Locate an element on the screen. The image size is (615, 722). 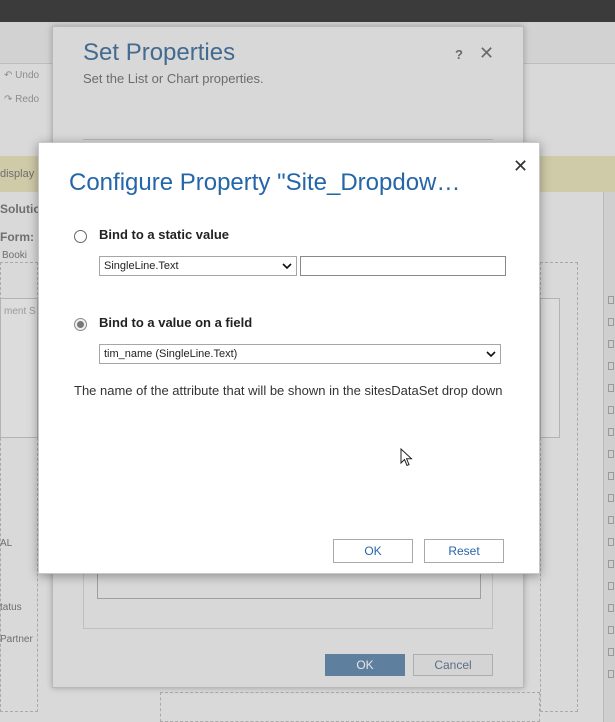
set-properties-title: Set Properties is located at coordinates (159, 52).